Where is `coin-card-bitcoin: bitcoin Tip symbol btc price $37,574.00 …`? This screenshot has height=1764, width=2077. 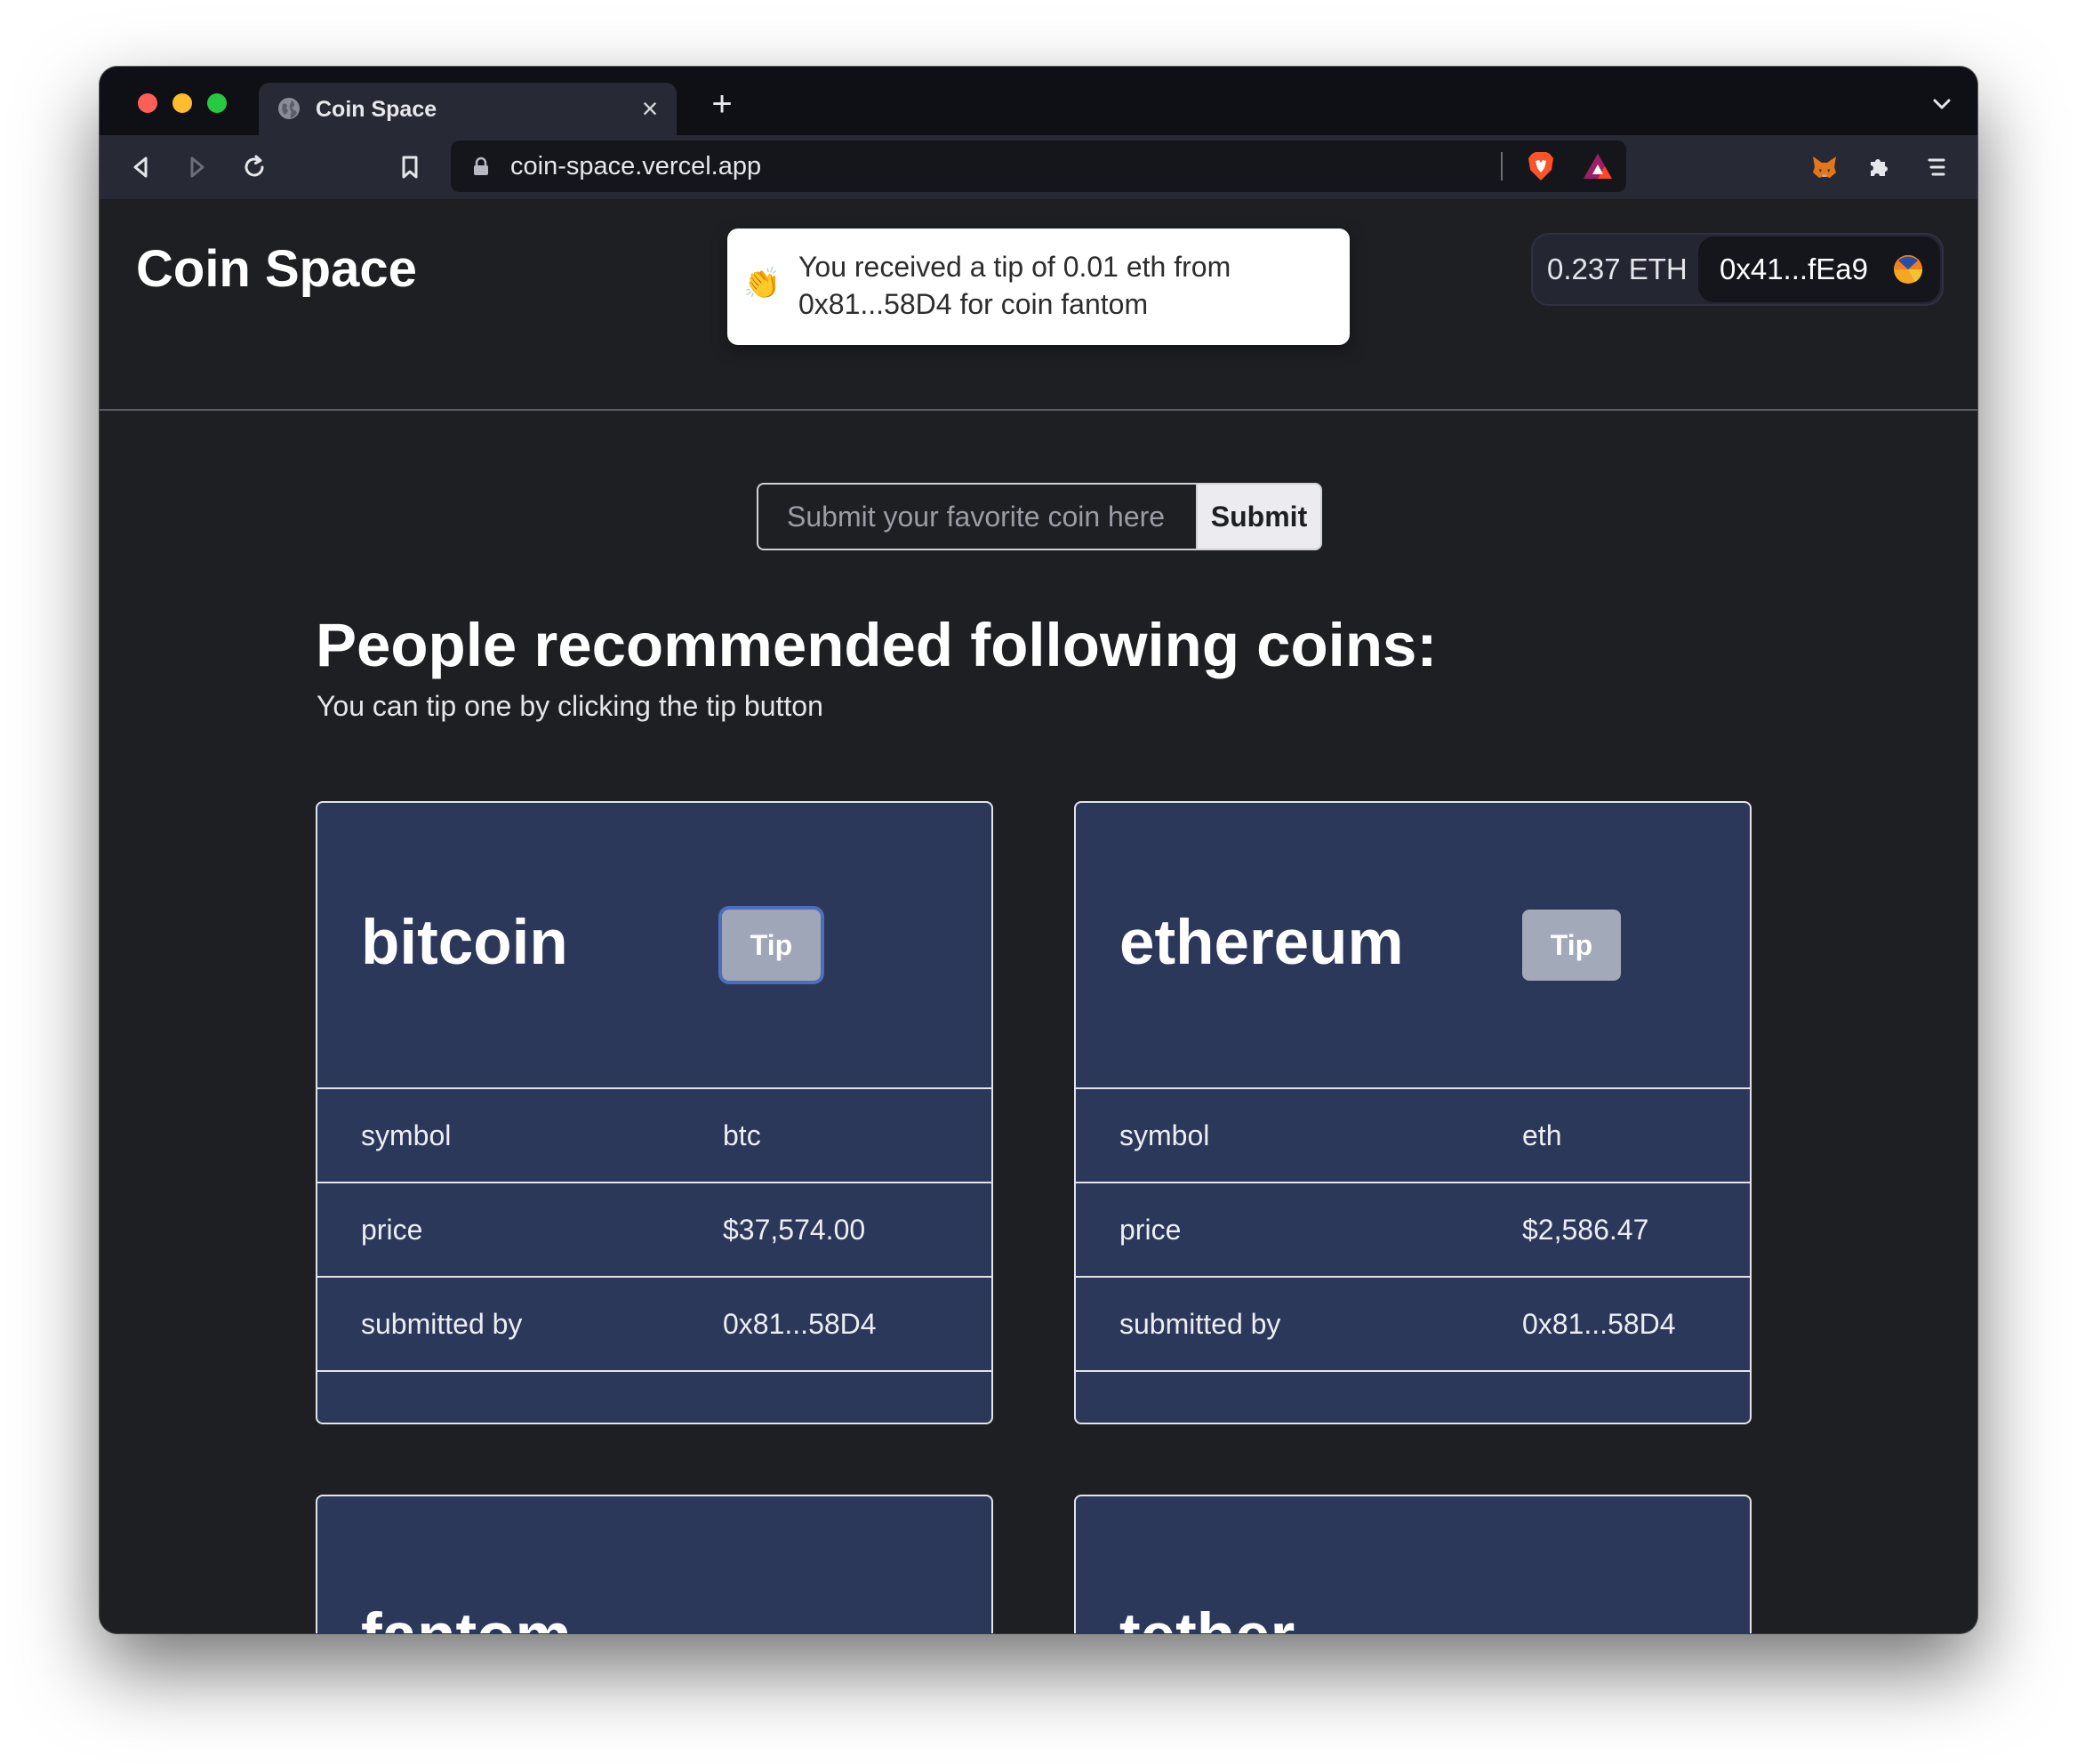 coin-card-bitcoin: bitcoin Tip symbol btc price $37,574.00 … is located at coordinates (654, 1113).